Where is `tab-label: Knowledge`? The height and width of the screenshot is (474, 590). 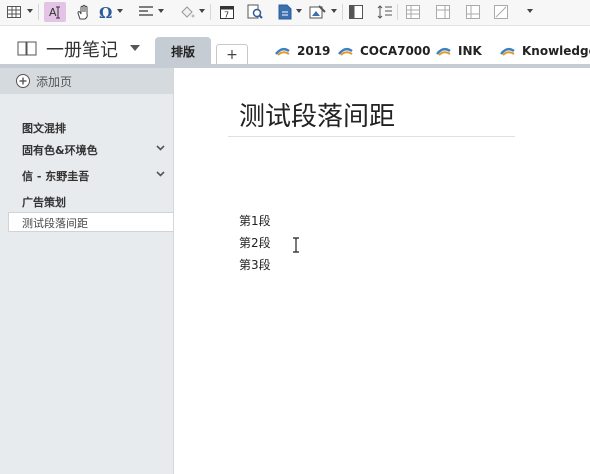
tab-label: Knowledge is located at coordinates (556, 51).